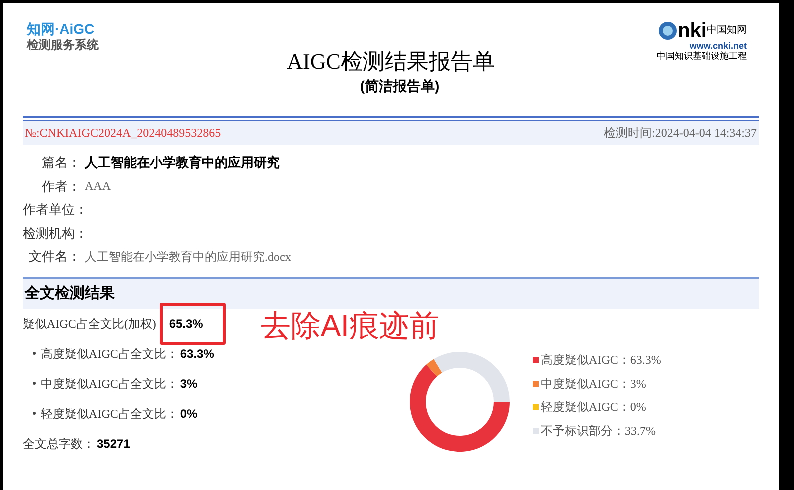 The height and width of the screenshot is (490, 794). I want to click on field-label: 检测机构：, so click(52, 233).